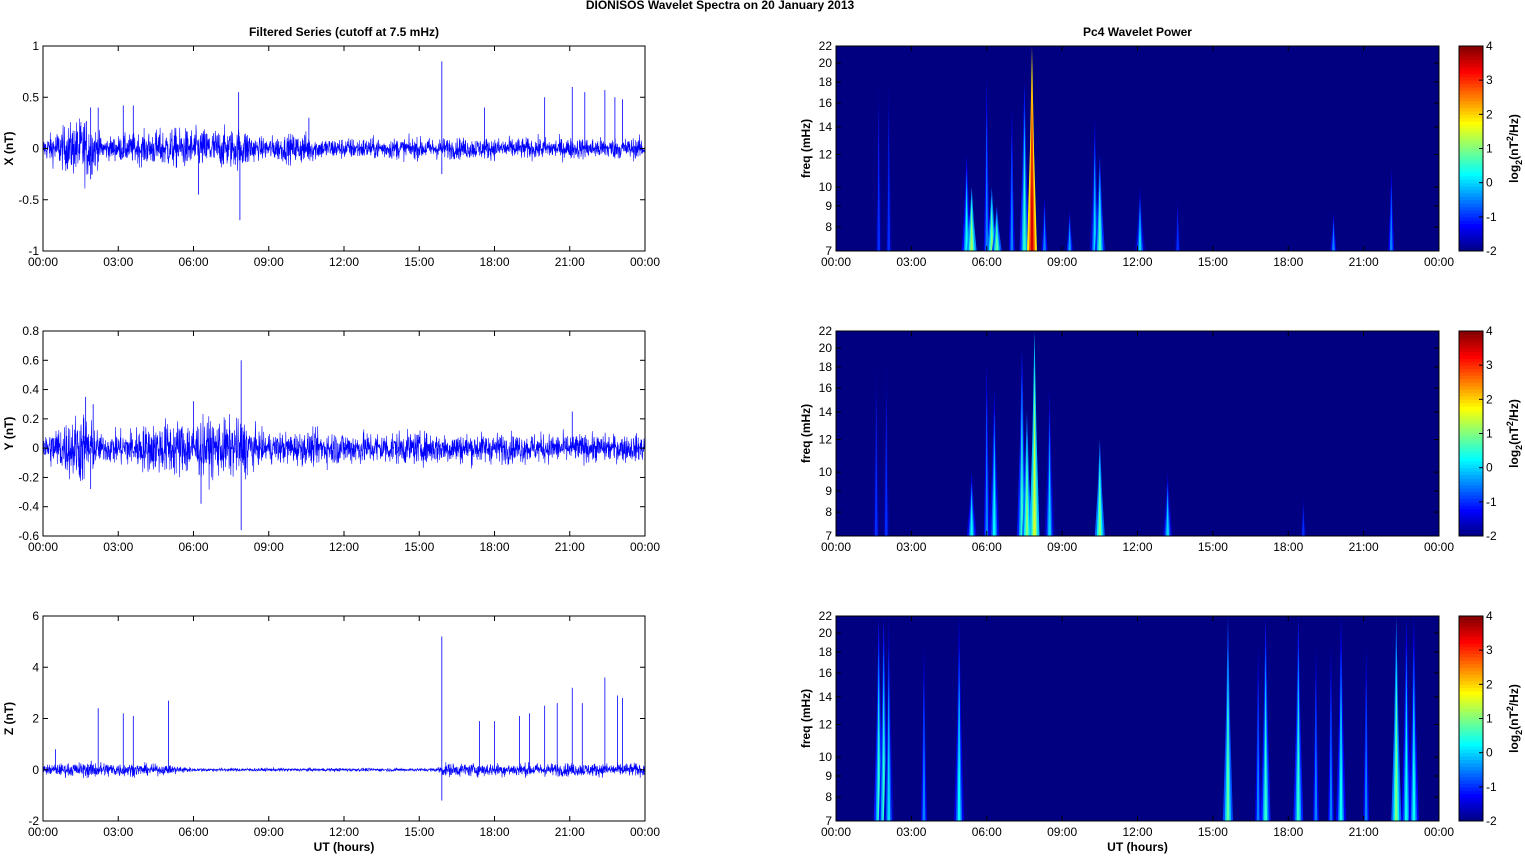 The image size is (1525, 859). What do you see at coordinates (826, 616) in the screenshot?
I see `y-tick-label: 22` at bounding box center [826, 616].